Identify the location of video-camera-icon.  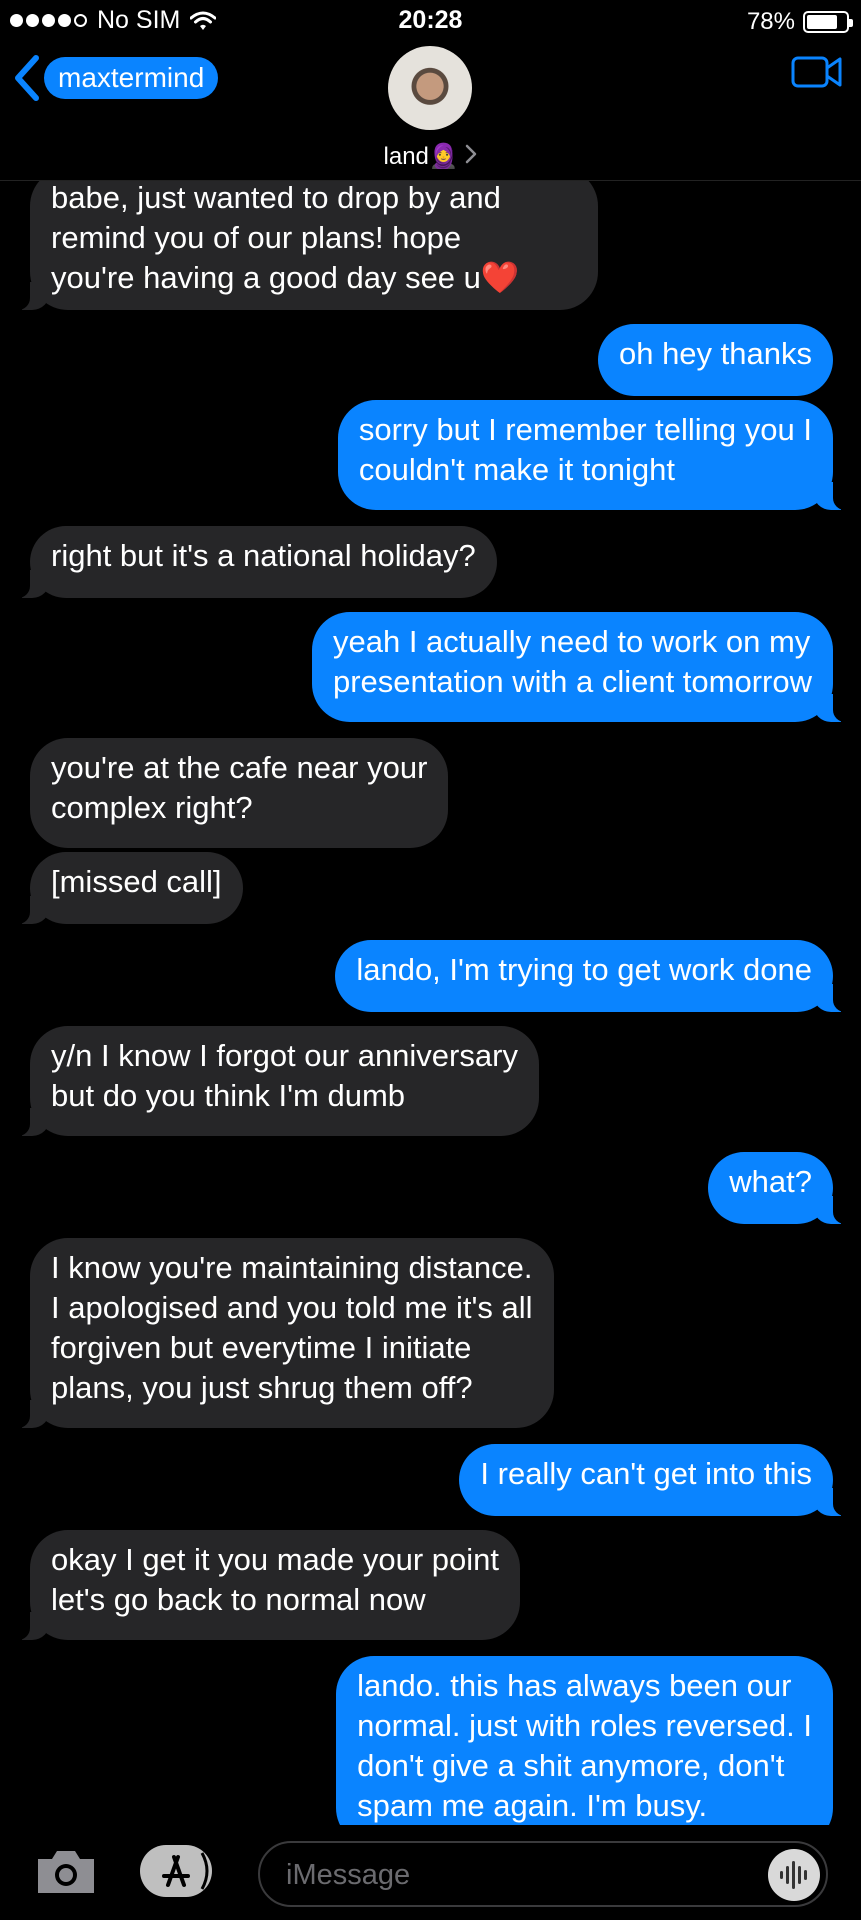
(817, 72).